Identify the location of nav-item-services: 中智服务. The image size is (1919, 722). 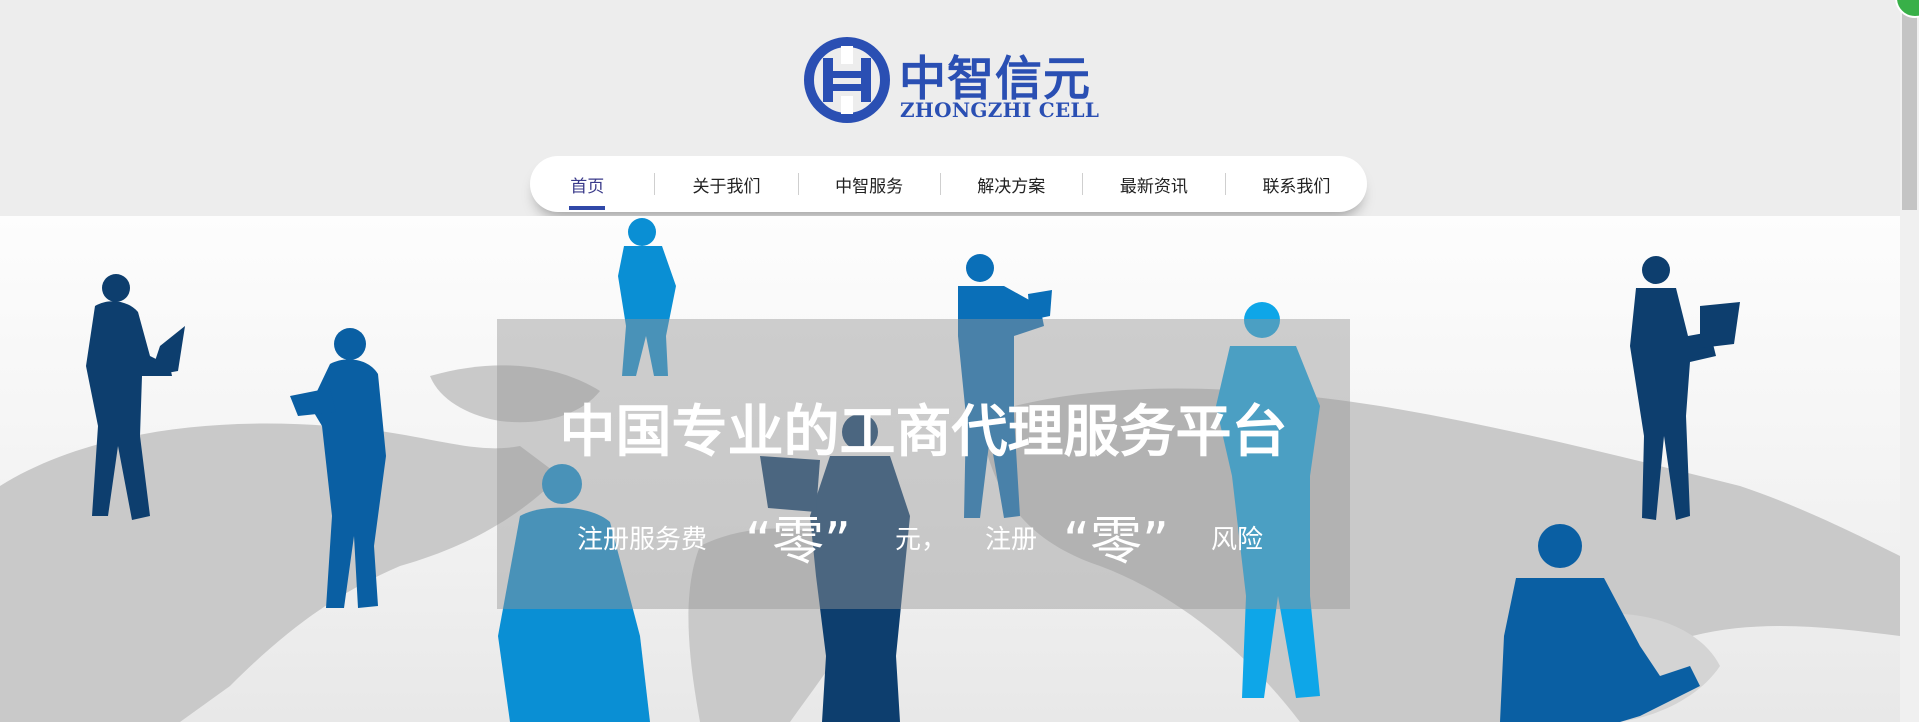
(869, 184).